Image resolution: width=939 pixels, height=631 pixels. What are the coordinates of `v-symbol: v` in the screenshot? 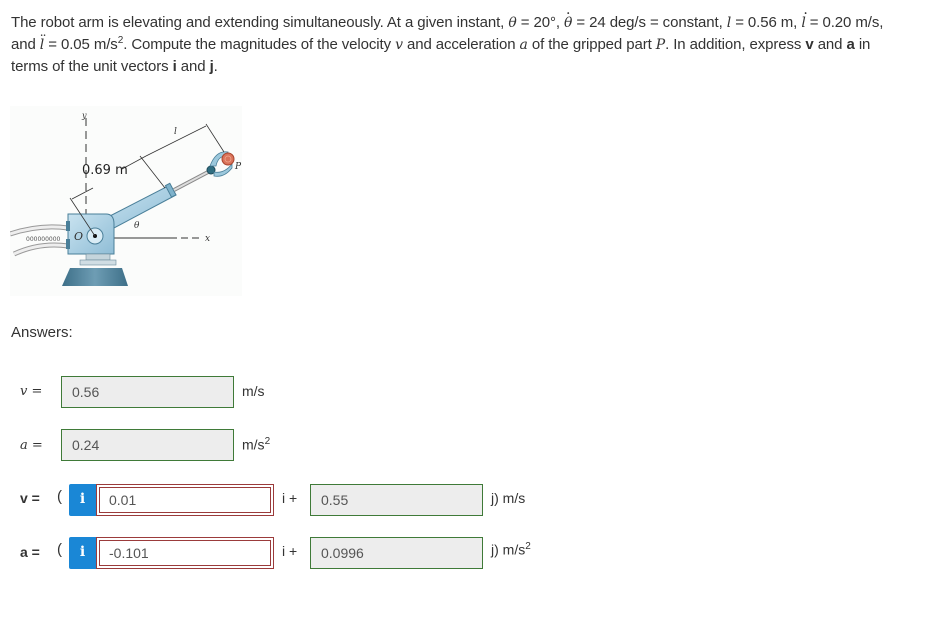 It's located at (399, 45).